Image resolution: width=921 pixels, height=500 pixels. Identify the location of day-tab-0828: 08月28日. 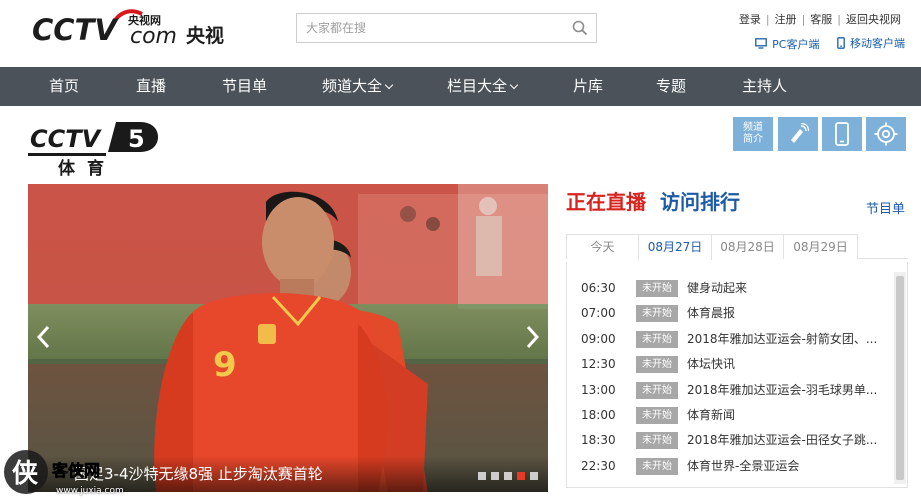
(747, 246).